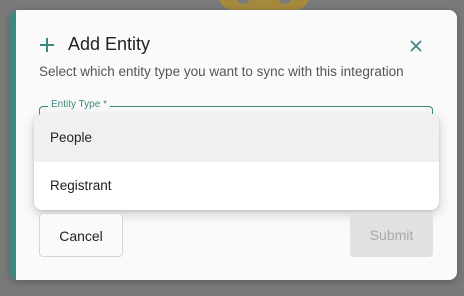 The height and width of the screenshot is (296, 464). I want to click on dialog-accent-bar, so click(13, 145).